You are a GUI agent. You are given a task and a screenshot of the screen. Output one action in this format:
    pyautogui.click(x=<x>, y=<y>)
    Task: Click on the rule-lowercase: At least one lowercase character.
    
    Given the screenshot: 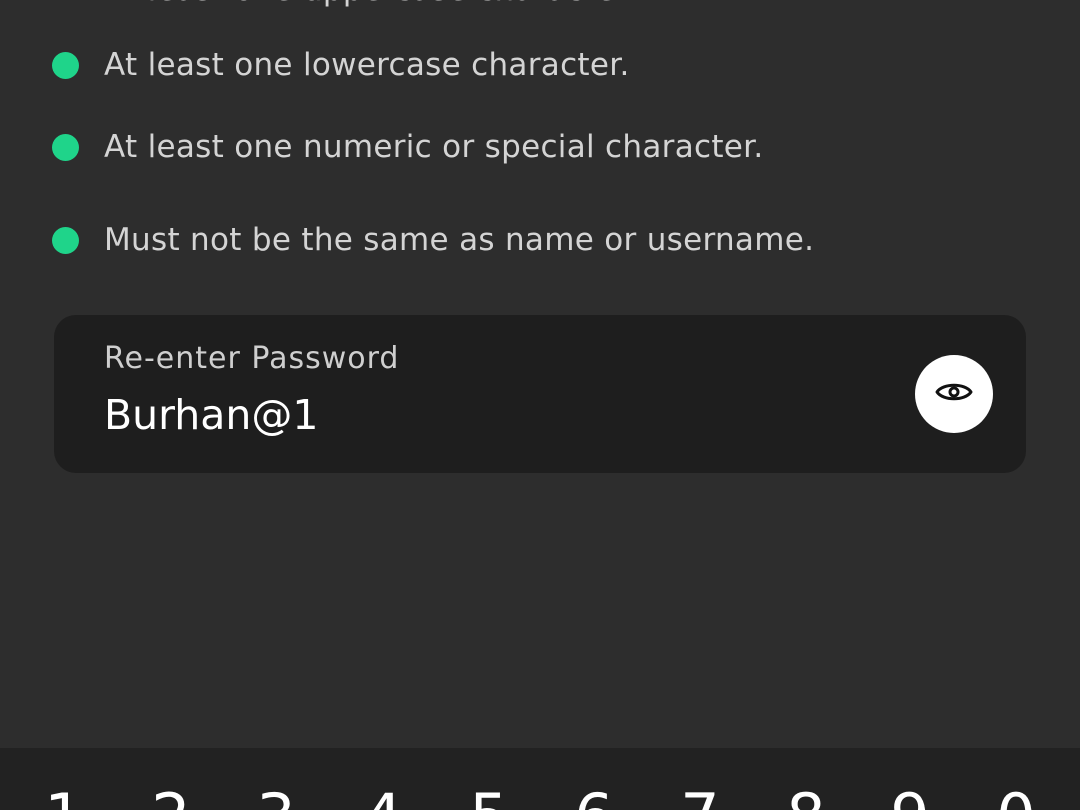 What is the action you would take?
    pyautogui.click(x=341, y=65)
    